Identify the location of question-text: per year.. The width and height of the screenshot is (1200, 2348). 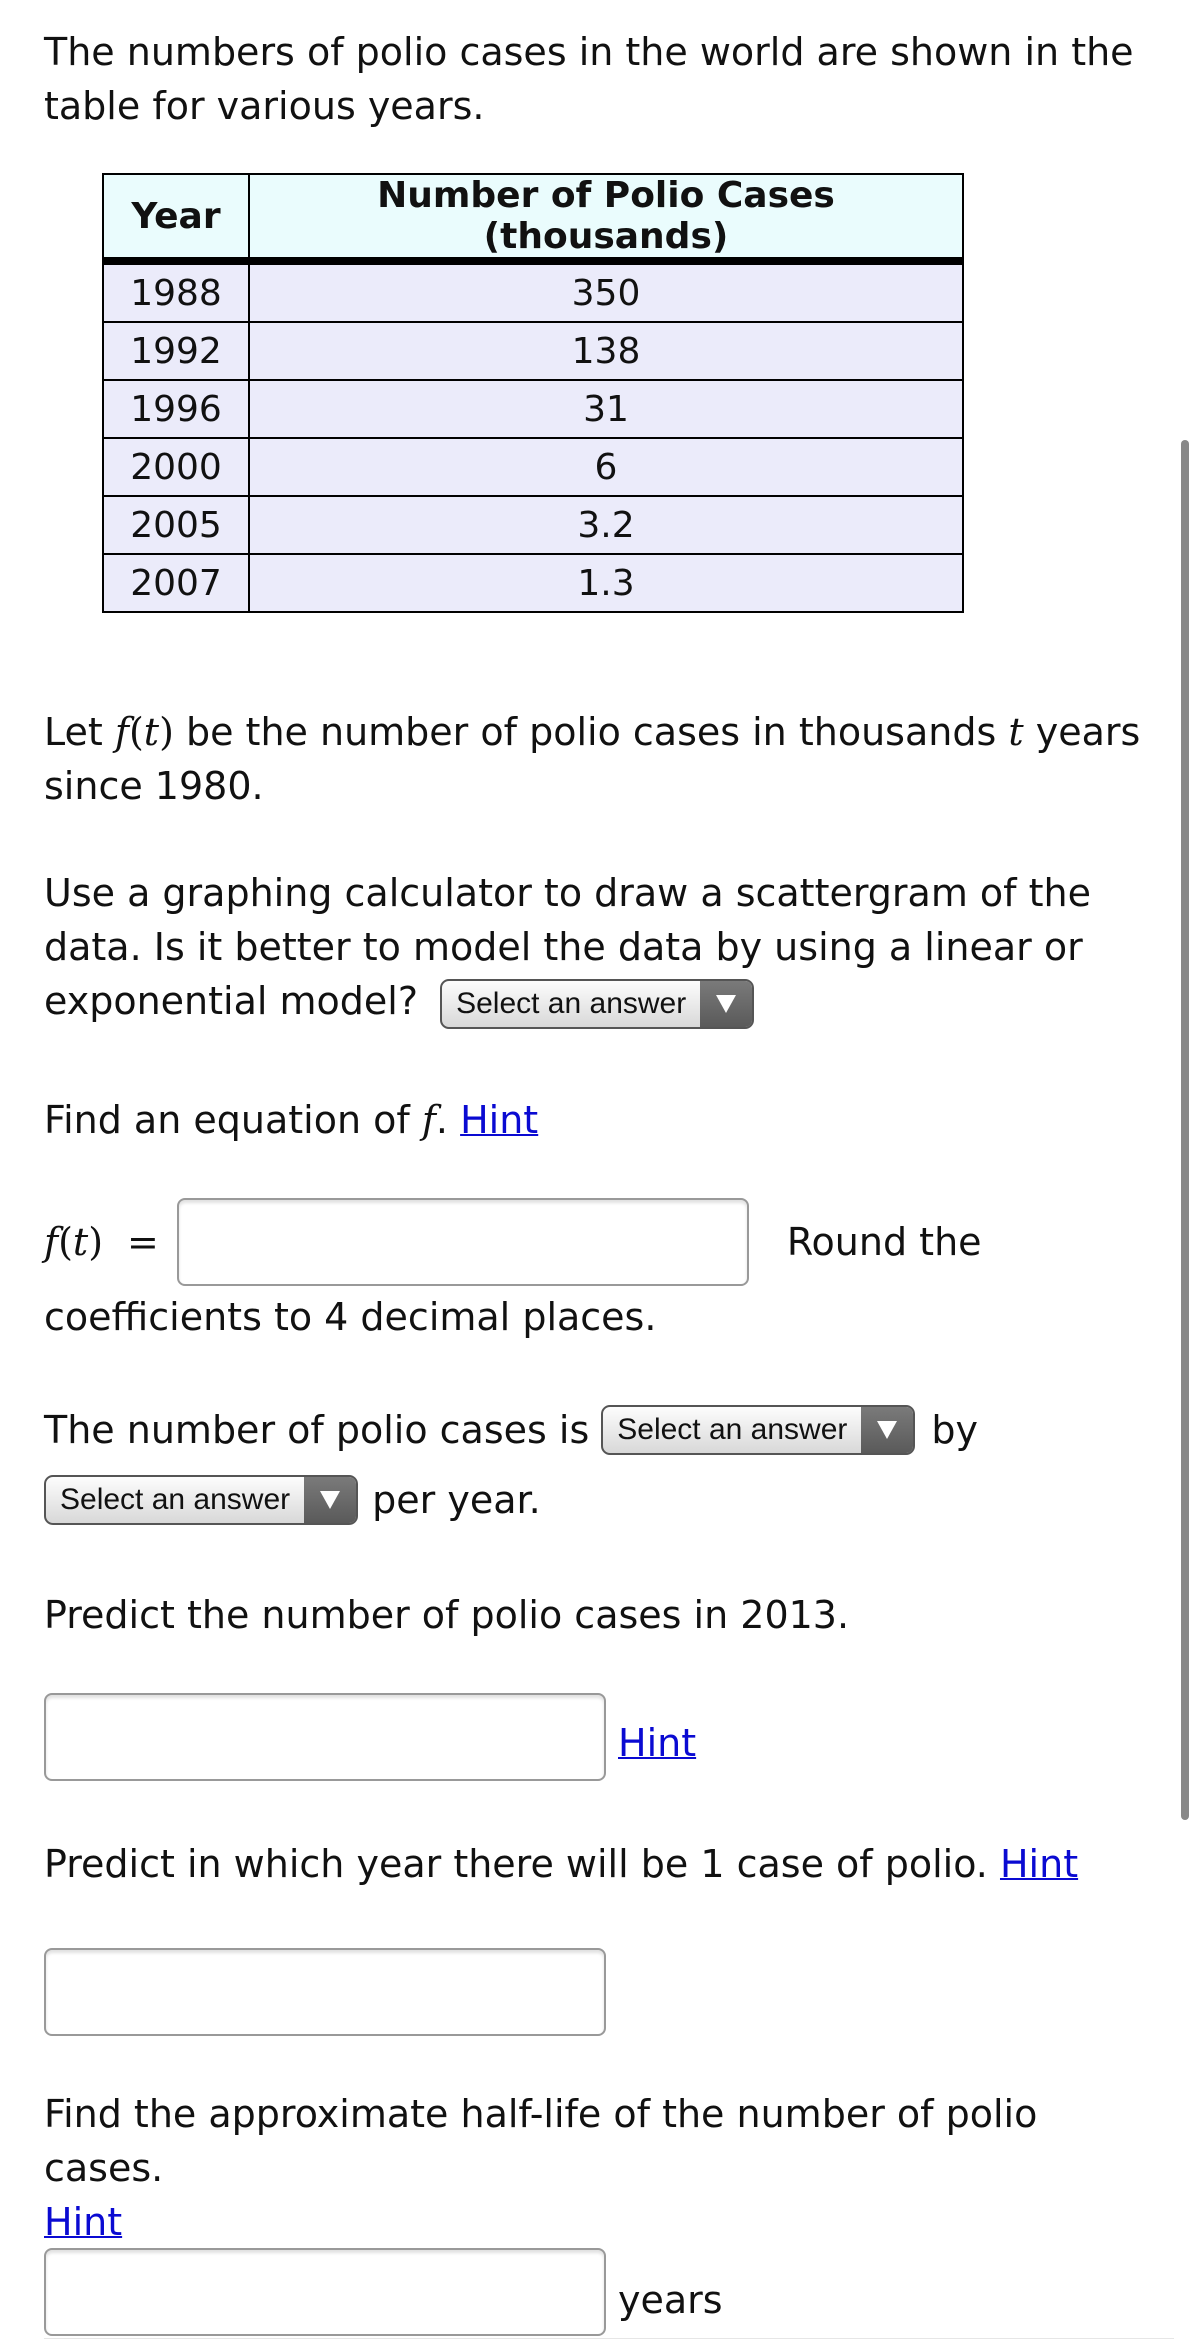
(456, 1500).